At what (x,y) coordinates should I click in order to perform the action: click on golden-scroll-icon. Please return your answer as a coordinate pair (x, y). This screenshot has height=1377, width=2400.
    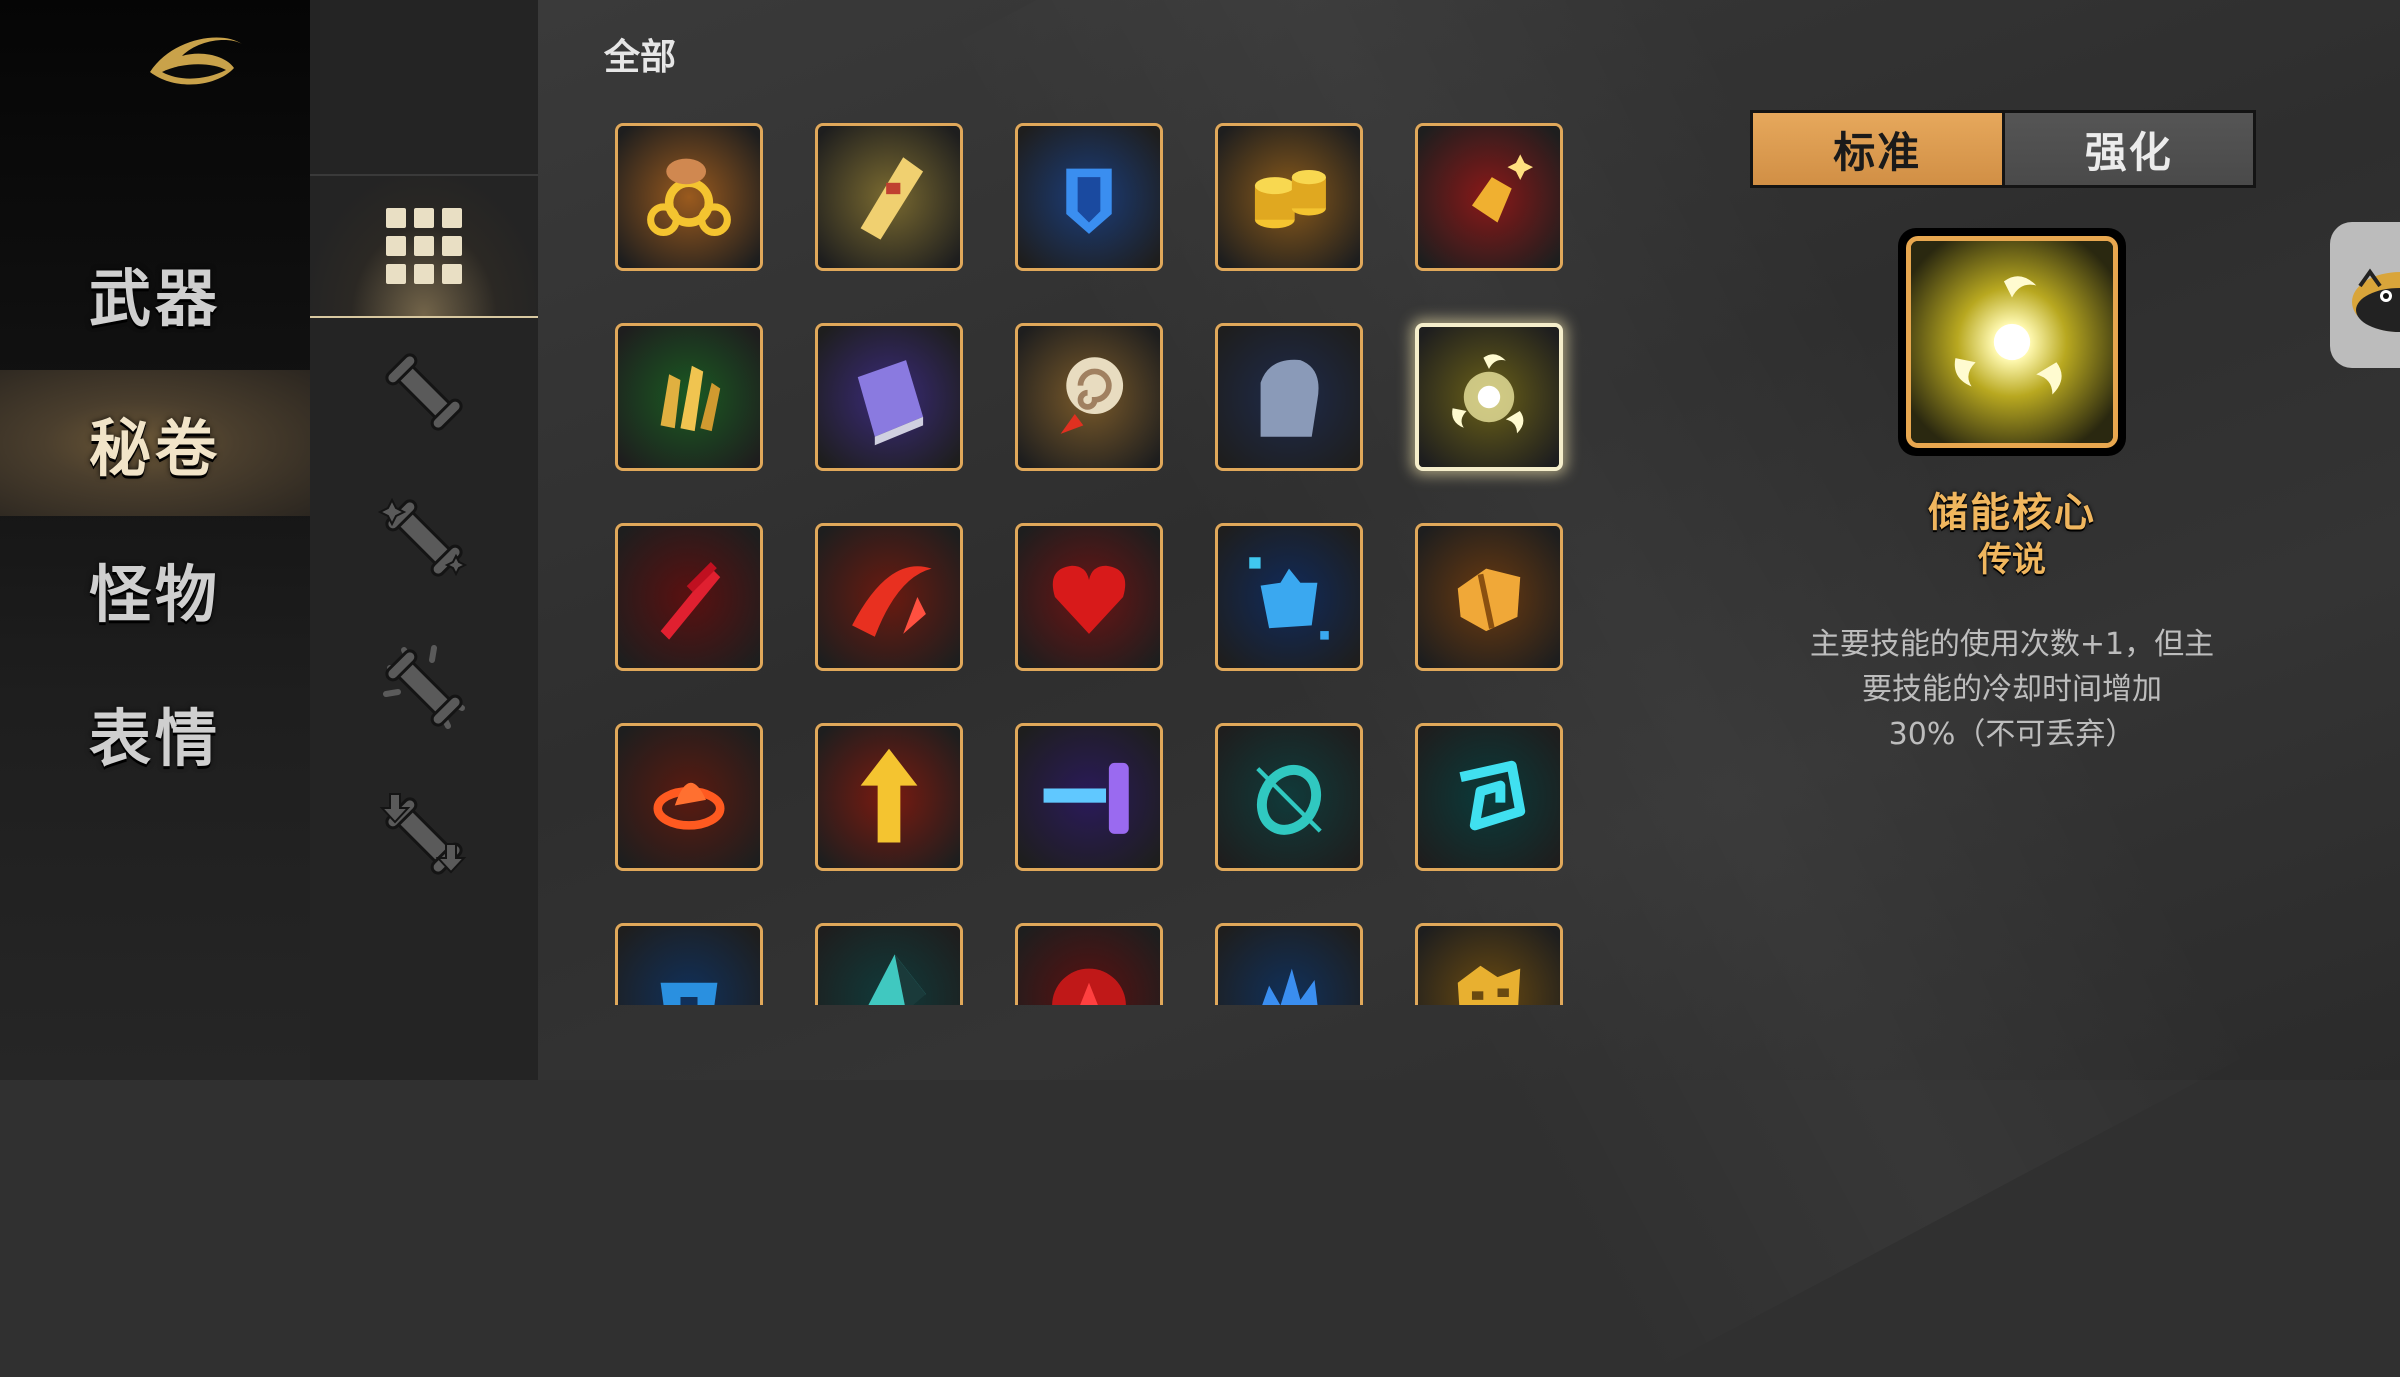
    Looking at the image, I should click on (889, 197).